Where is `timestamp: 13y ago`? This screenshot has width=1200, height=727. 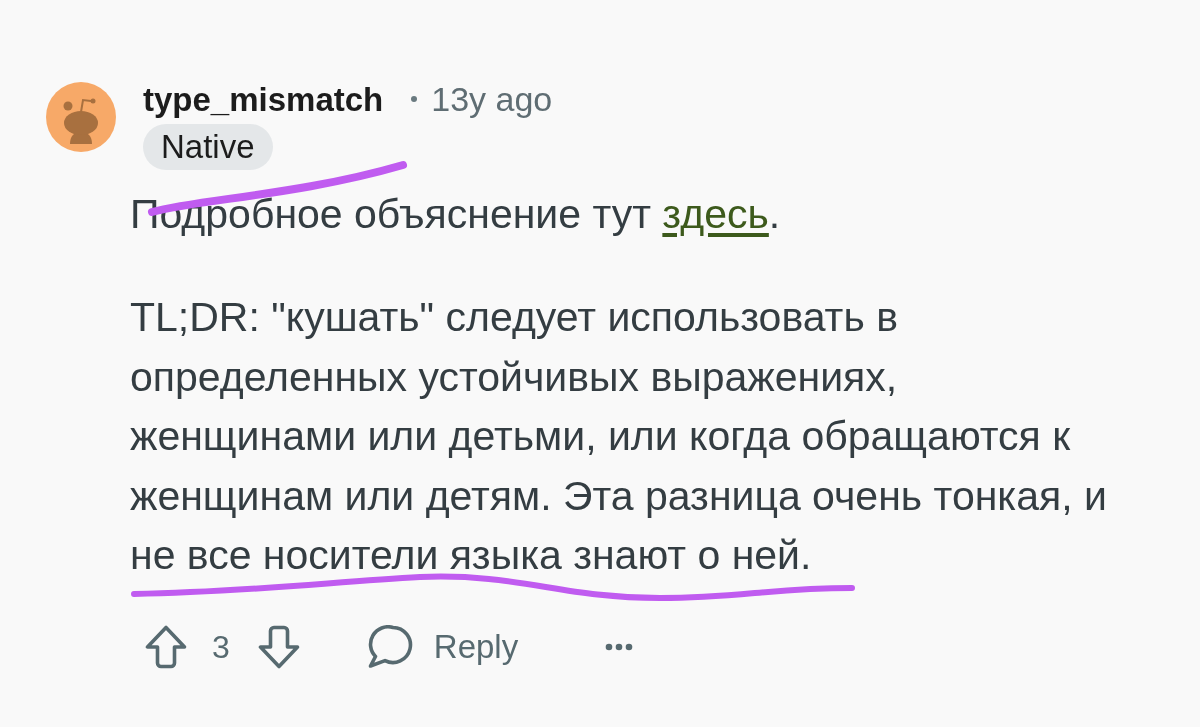
timestamp: 13y ago is located at coordinates (492, 99).